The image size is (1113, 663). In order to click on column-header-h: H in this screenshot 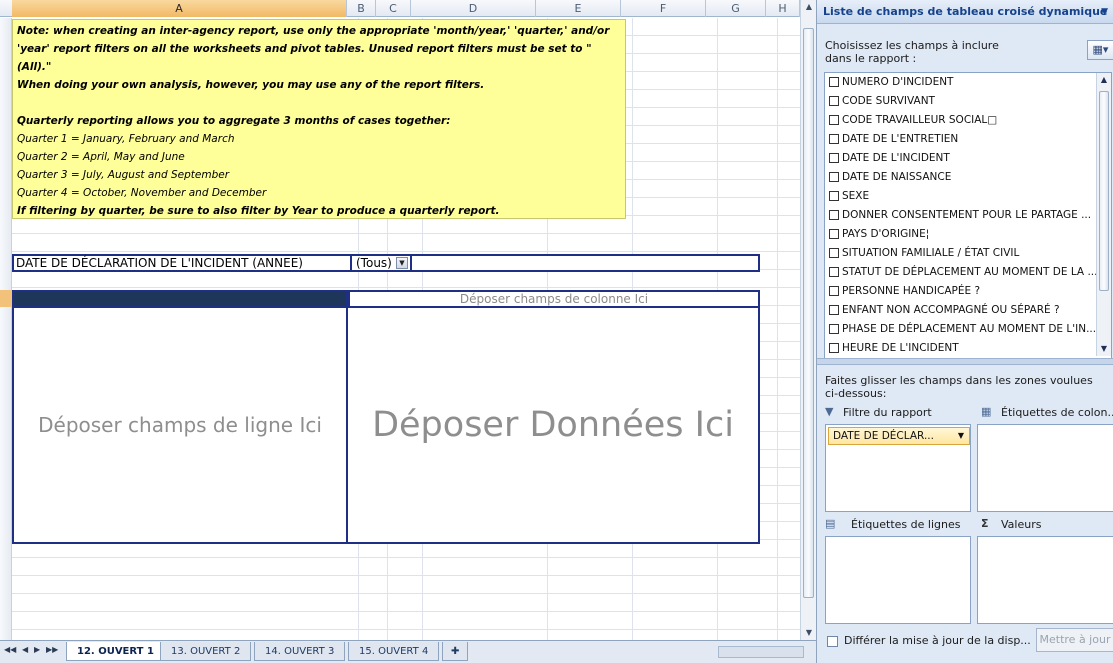, I will do `click(783, 8)`.